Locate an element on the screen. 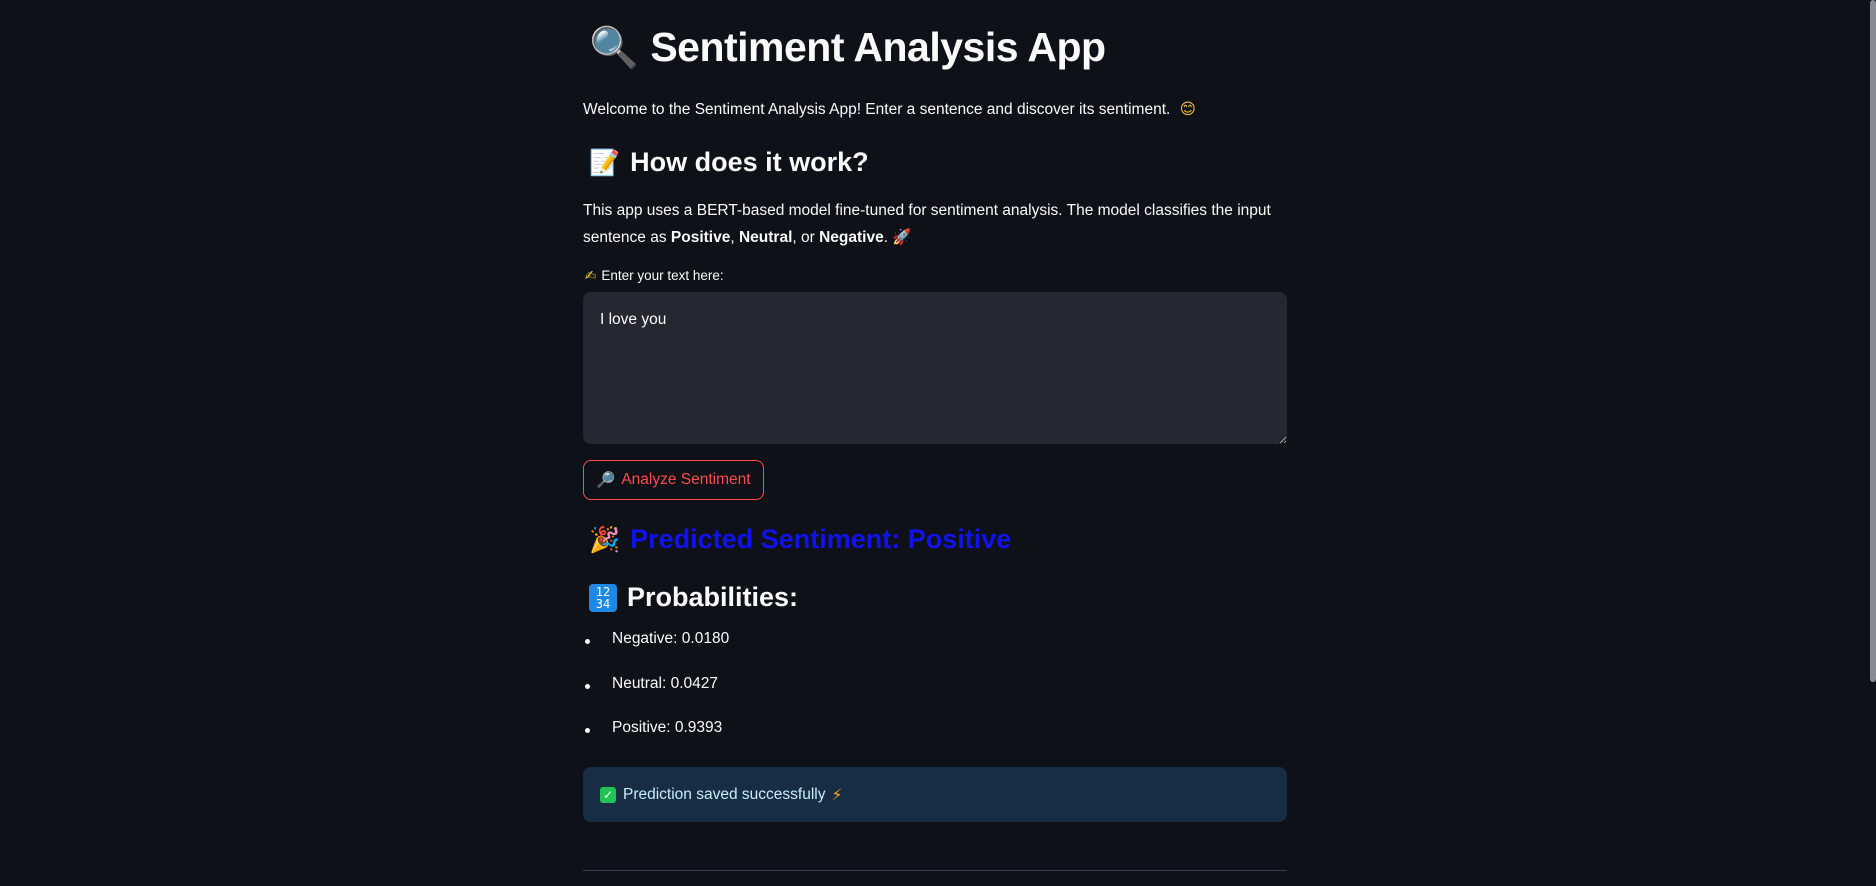 The image size is (1876, 886). list-item: Negative: 0.0180 is located at coordinates (656, 652).